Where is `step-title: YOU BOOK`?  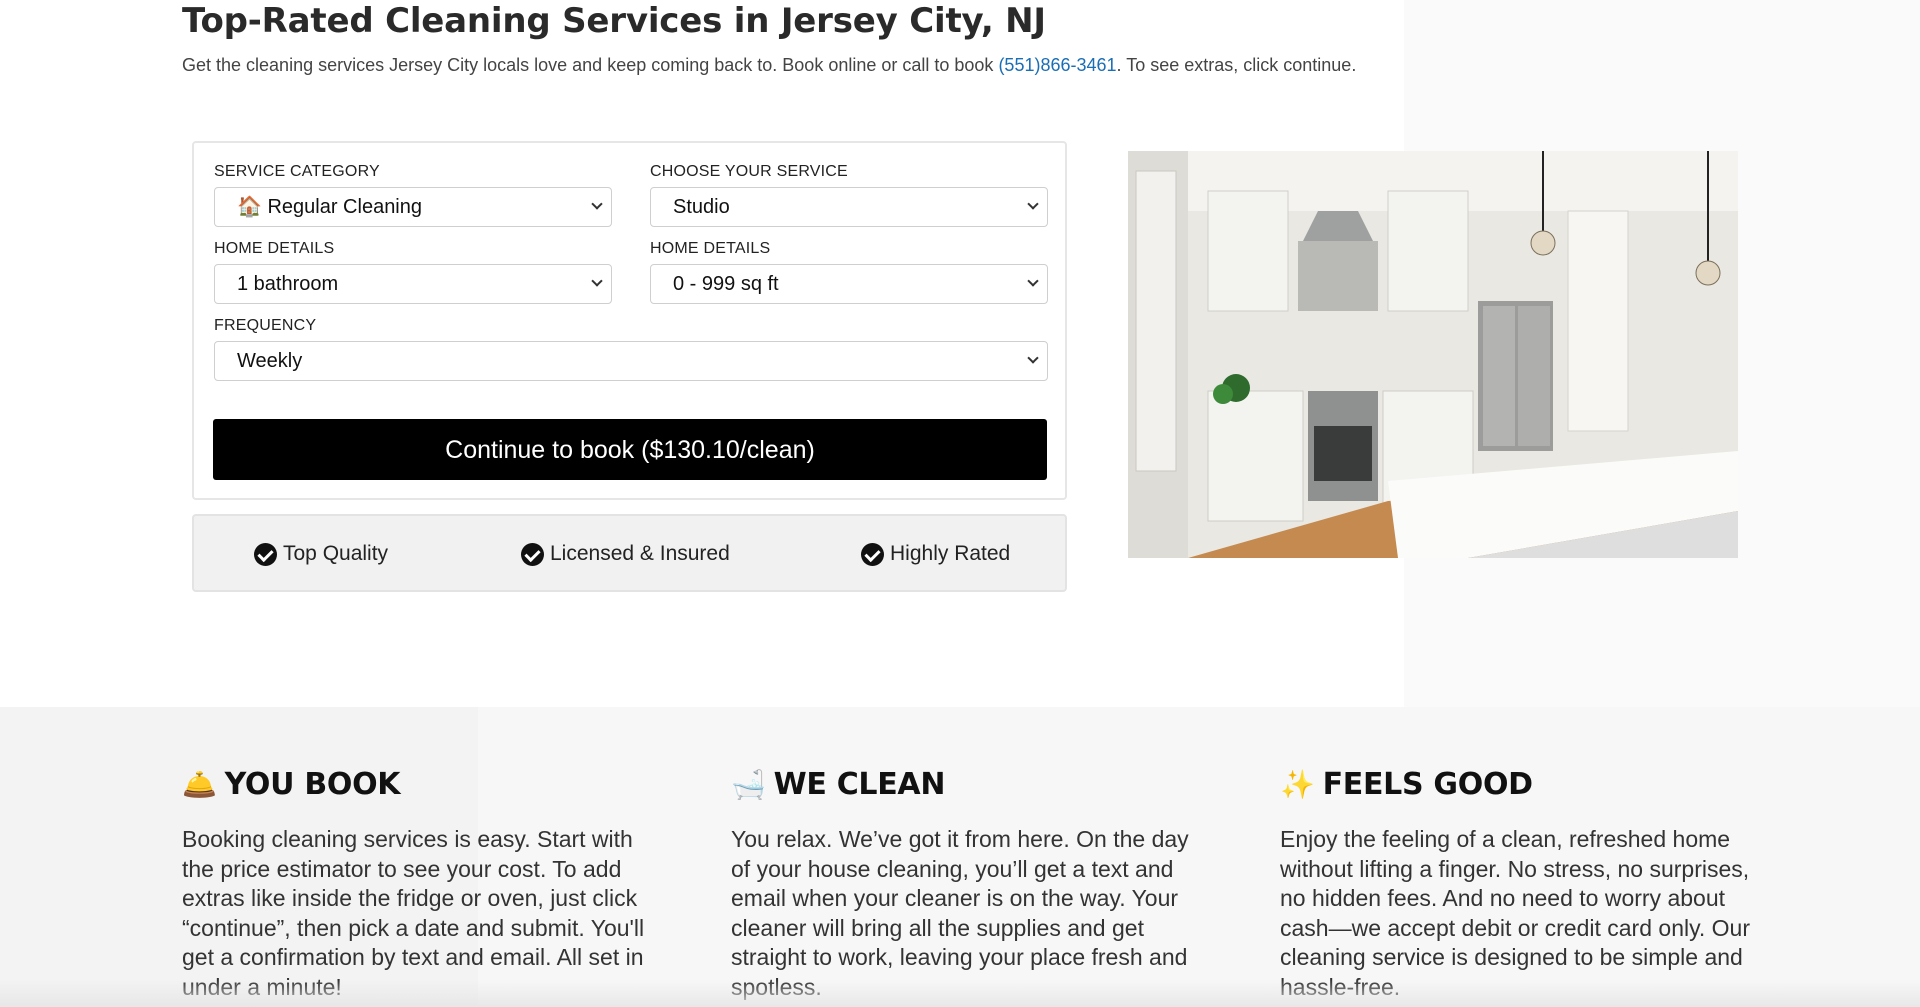
step-title: YOU BOOK is located at coordinates (312, 784).